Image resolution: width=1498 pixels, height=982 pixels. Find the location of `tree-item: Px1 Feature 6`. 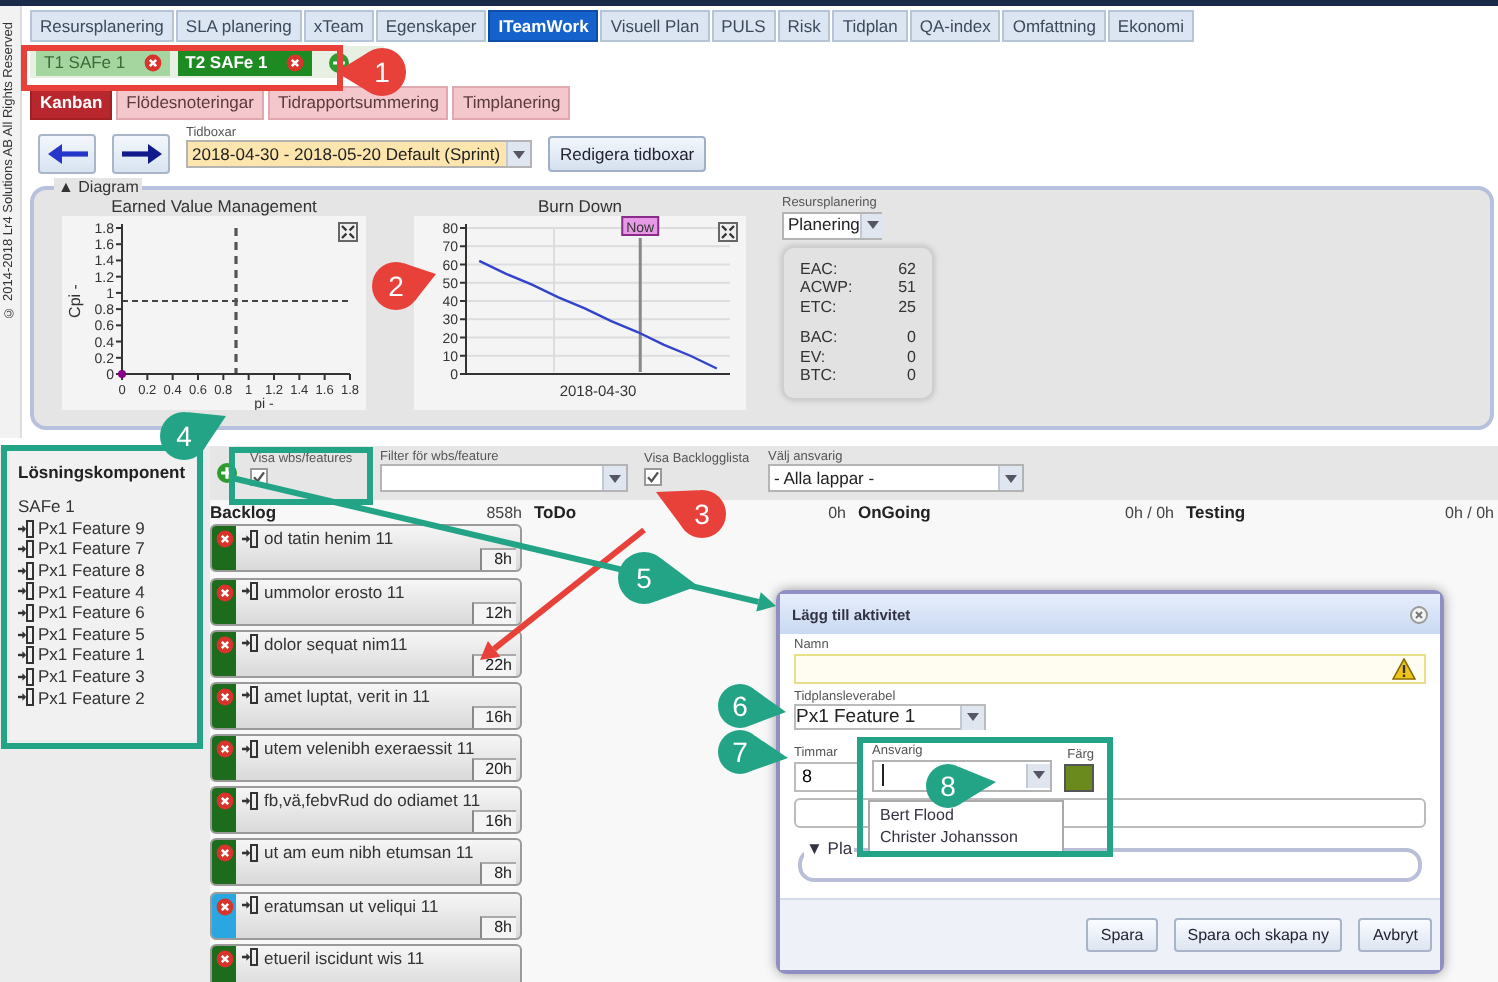

tree-item: Px1 Feature 6 is located at coordinates (103, 613).